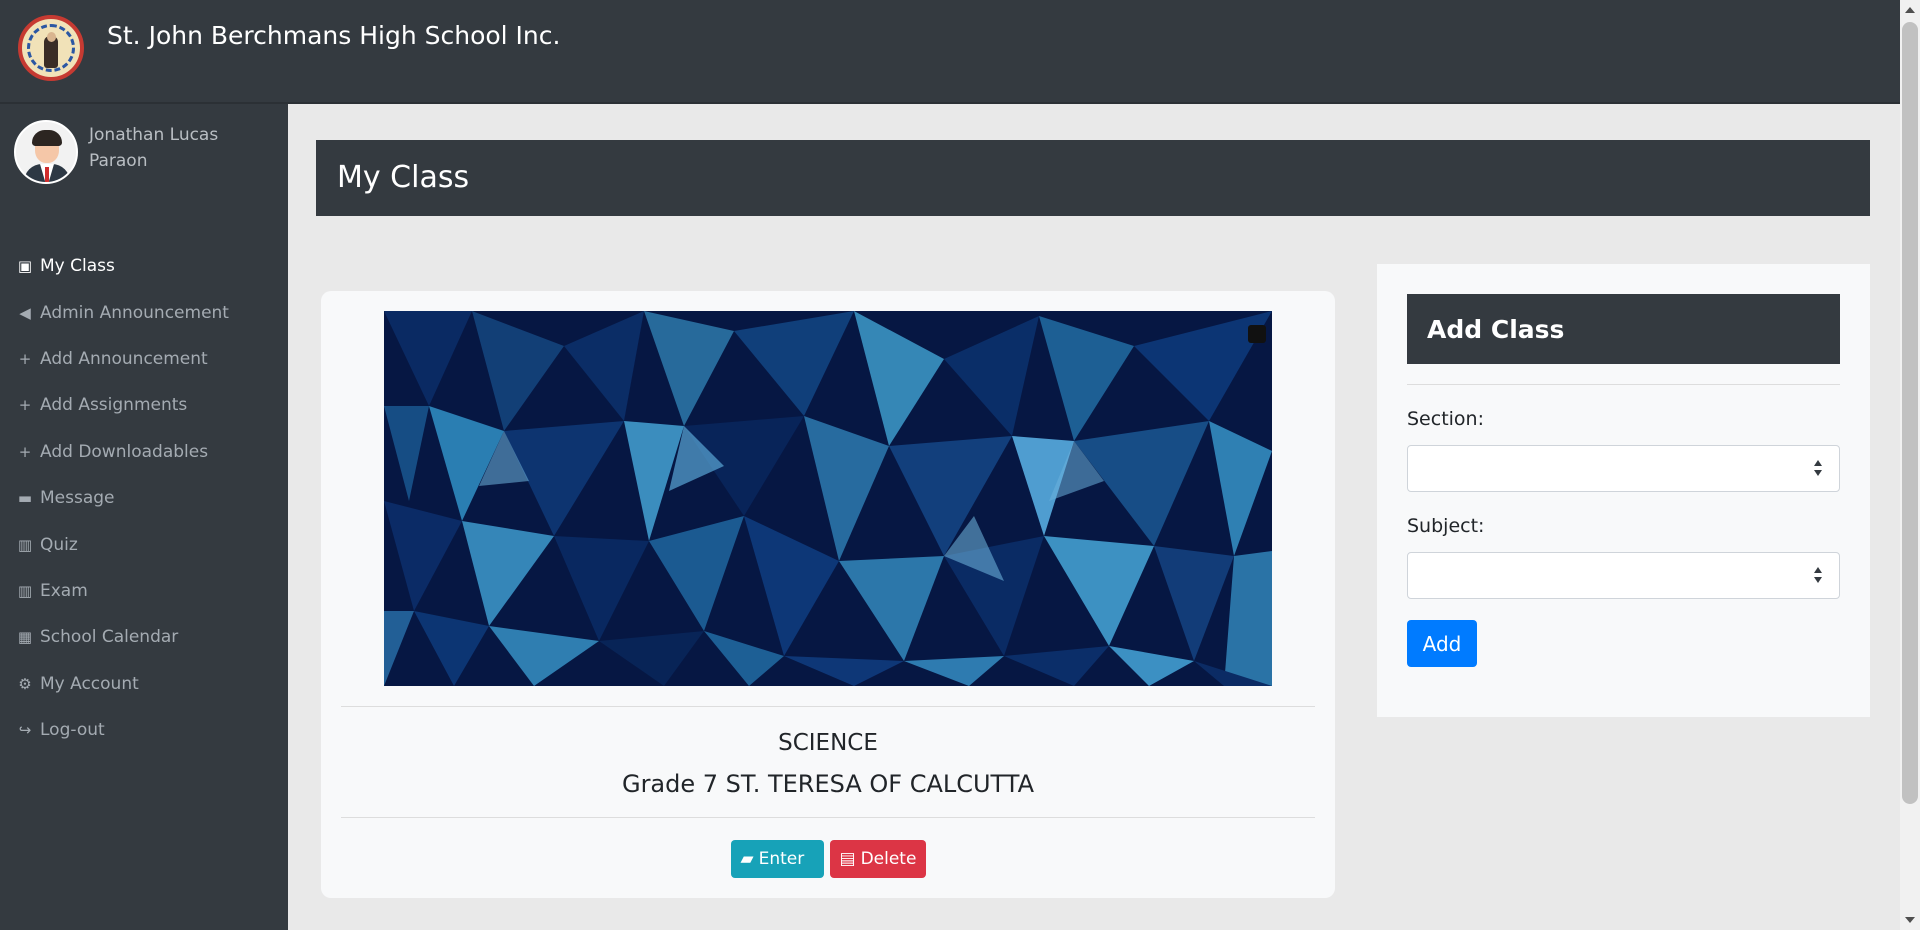  Describe the element at coordinates (64, 590) in the screenshot. I see `sidebar-item-label: Exam` at that location.